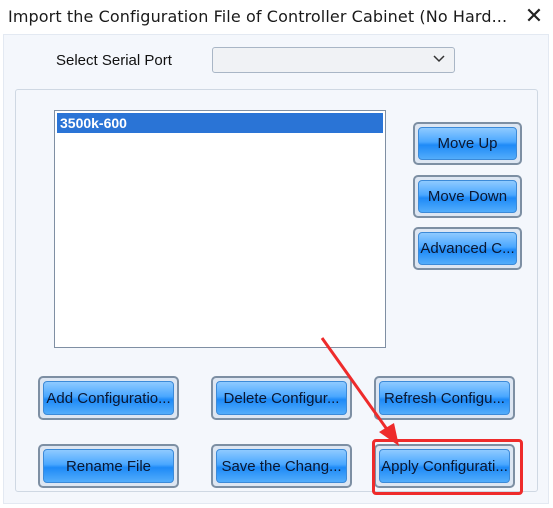  Describe the element at coordinates (359, 391) in the screenshot. I see `annotation-arrow-icon` at that location.